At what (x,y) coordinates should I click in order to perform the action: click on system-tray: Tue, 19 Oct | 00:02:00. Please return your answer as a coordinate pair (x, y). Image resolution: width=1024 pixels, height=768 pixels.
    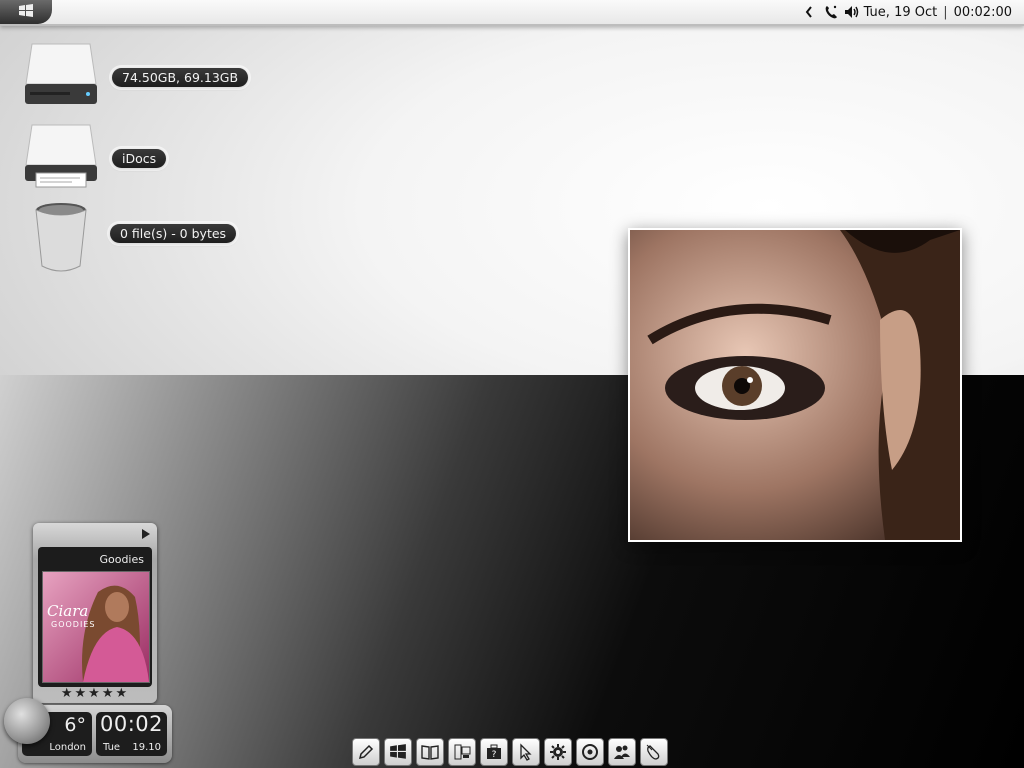
    Looking at the image, I should click on (908, 12).